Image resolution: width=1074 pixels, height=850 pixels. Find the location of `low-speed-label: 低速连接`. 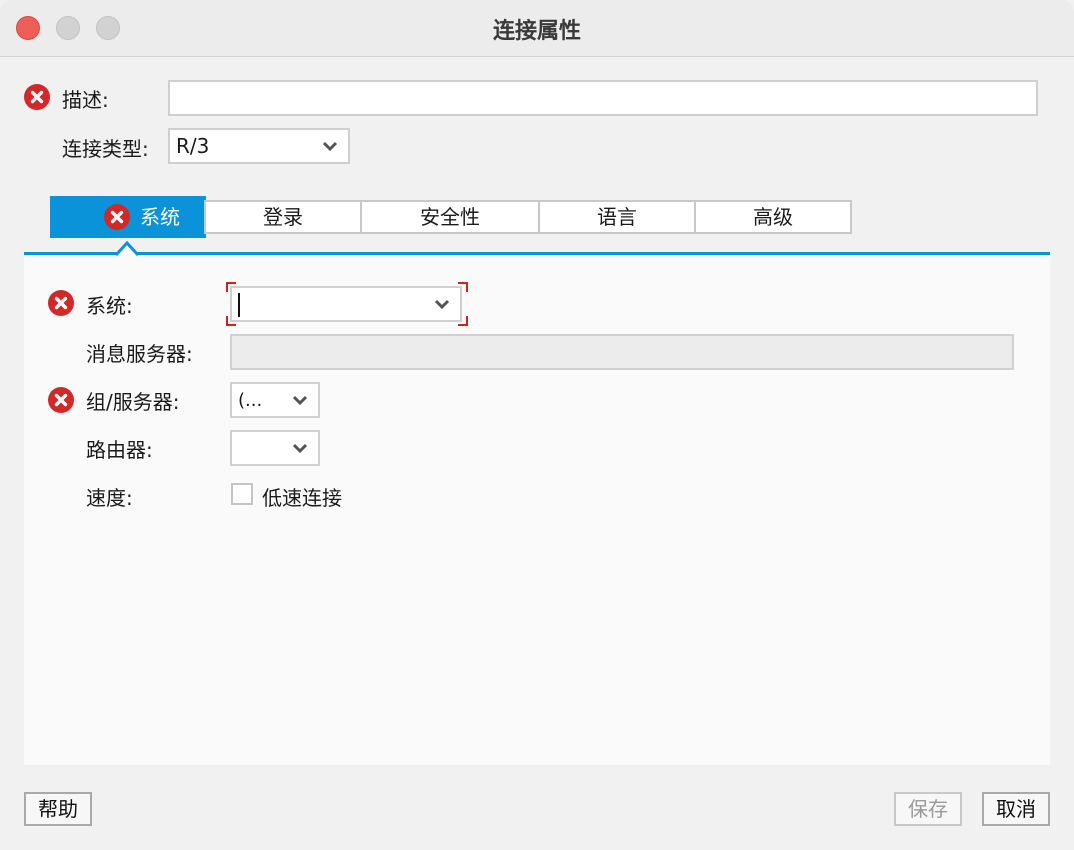

low-speed-label: 低速连接 is located at coordinates (302, 498).